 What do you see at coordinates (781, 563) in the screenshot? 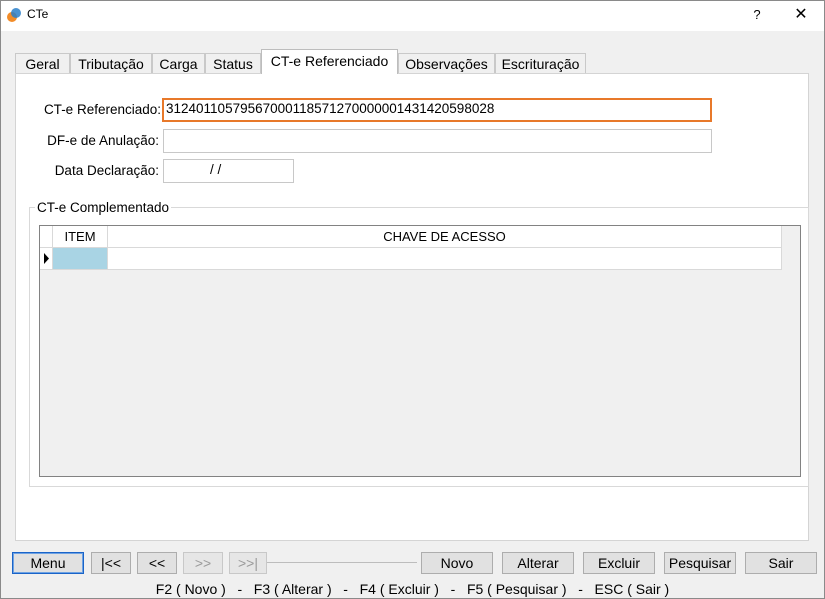
I see `sair-button: Sair` at bounding box center [781, 563].